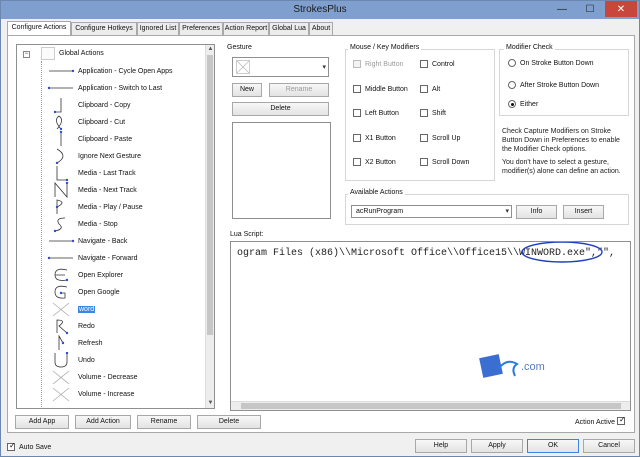  I want to click on shift-checkbox: Shift, so click(433, 113).